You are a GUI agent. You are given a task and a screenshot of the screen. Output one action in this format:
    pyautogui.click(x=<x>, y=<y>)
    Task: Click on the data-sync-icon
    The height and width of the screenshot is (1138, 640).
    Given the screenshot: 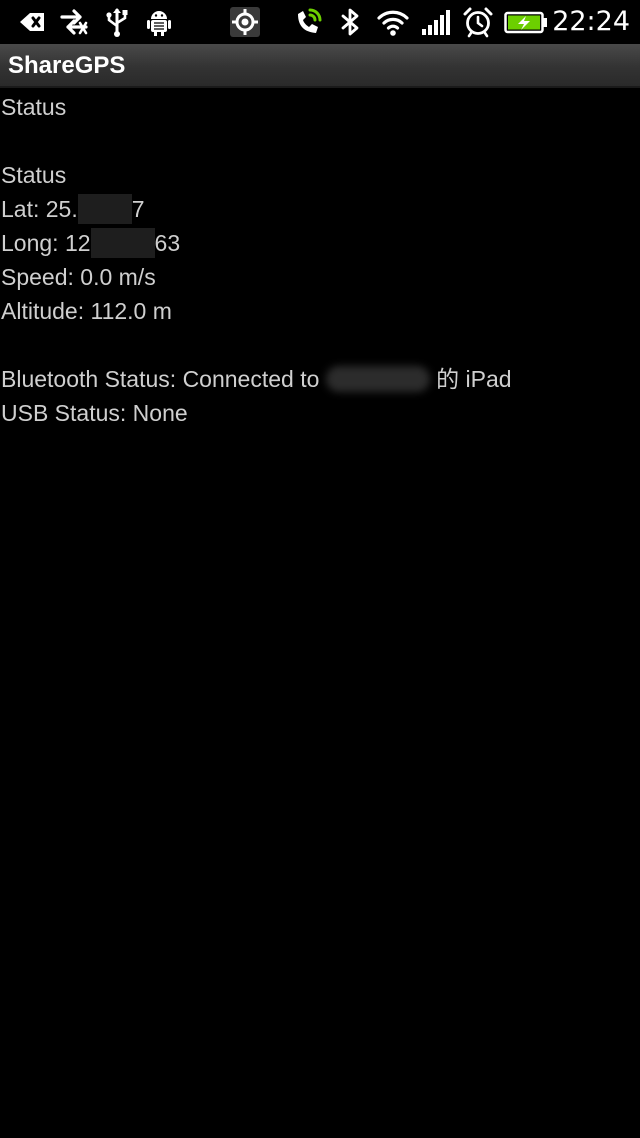 What is the action you would take?
    pyautogui.click(x=74, y=22)
    